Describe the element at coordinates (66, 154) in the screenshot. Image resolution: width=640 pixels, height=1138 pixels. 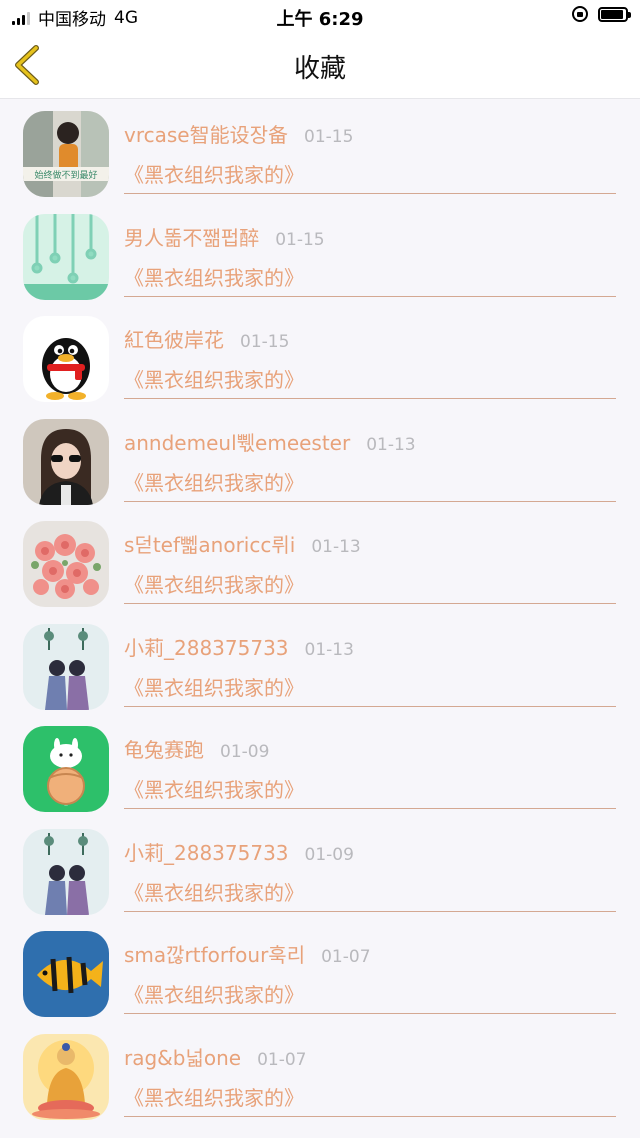
I see `avatar: 始终做不到最好` at that location.